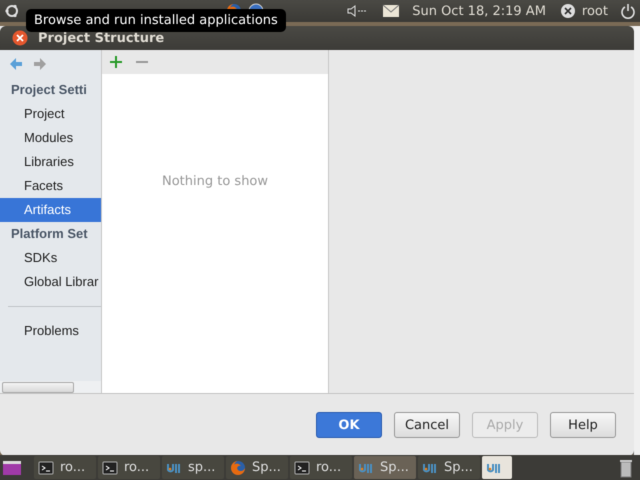  I want to click on user-name: root, so click(595, 11).